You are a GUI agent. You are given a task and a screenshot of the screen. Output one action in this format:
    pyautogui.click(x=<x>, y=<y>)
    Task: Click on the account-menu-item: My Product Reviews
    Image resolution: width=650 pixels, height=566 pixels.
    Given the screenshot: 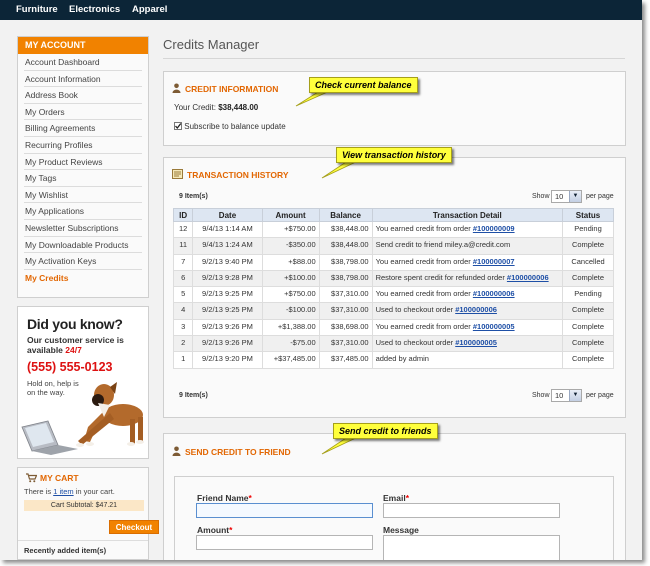 What is the action you would take?
    pyautogui.click(x=83, y=162)
    